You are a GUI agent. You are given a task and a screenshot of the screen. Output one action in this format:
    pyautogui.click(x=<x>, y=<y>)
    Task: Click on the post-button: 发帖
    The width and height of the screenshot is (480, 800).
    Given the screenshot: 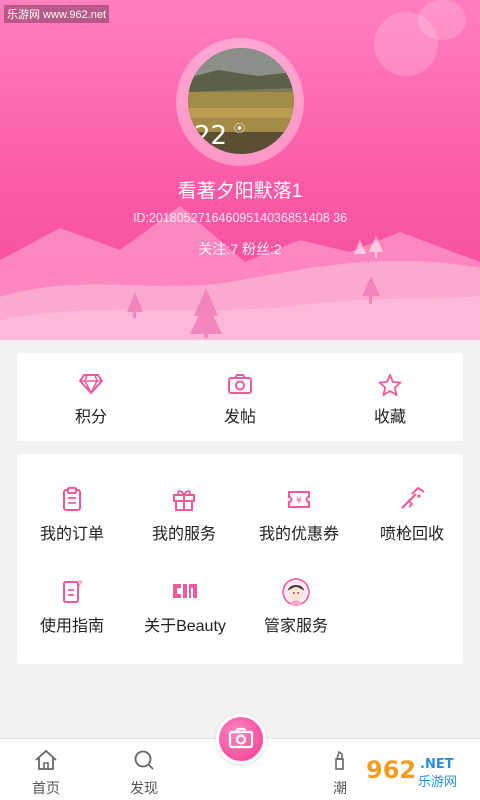 What is the action you would take?
    pyautogui.click(x=240, y=400)
    